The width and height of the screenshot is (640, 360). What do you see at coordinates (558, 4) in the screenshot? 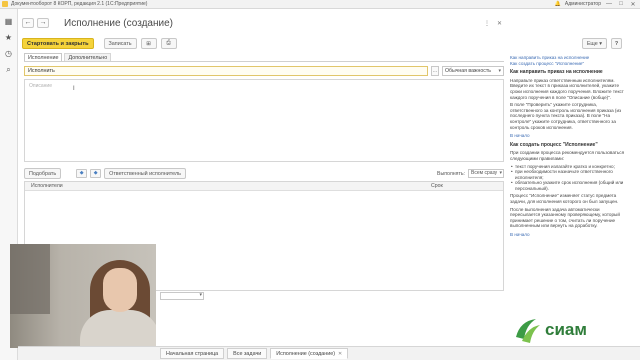
I see `bell-icon: 🔔` at bounding box center [558, 4].